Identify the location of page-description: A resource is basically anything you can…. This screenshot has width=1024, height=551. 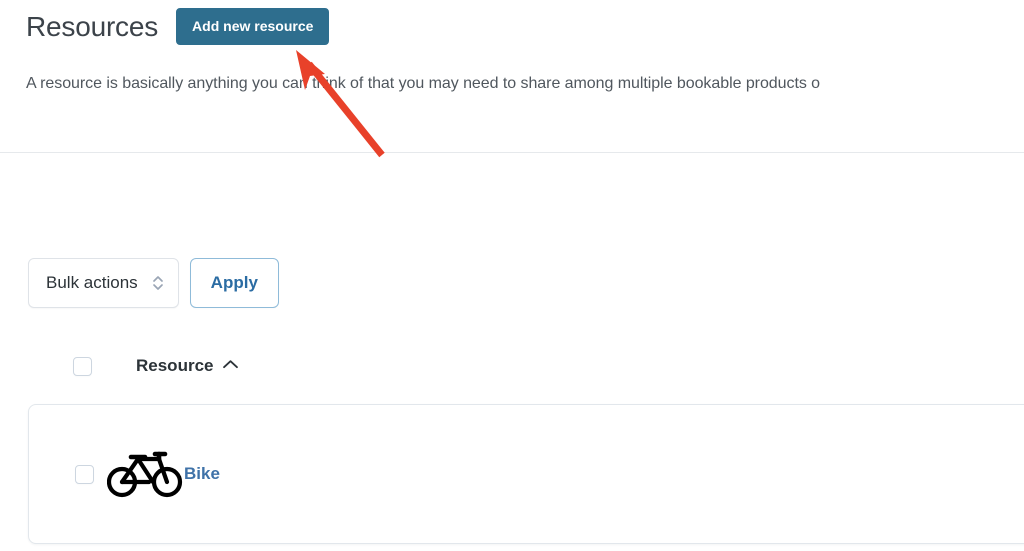
(423, 83).